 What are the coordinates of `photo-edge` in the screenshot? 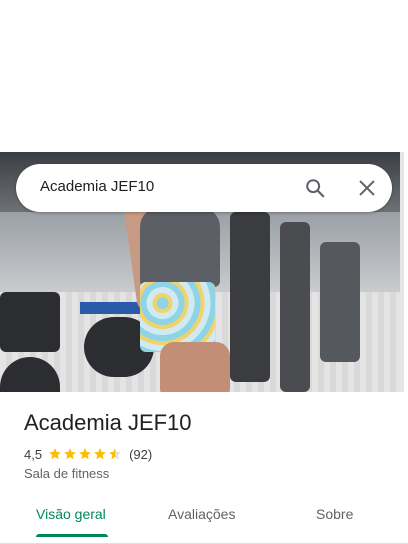 It's located at (402, 272).